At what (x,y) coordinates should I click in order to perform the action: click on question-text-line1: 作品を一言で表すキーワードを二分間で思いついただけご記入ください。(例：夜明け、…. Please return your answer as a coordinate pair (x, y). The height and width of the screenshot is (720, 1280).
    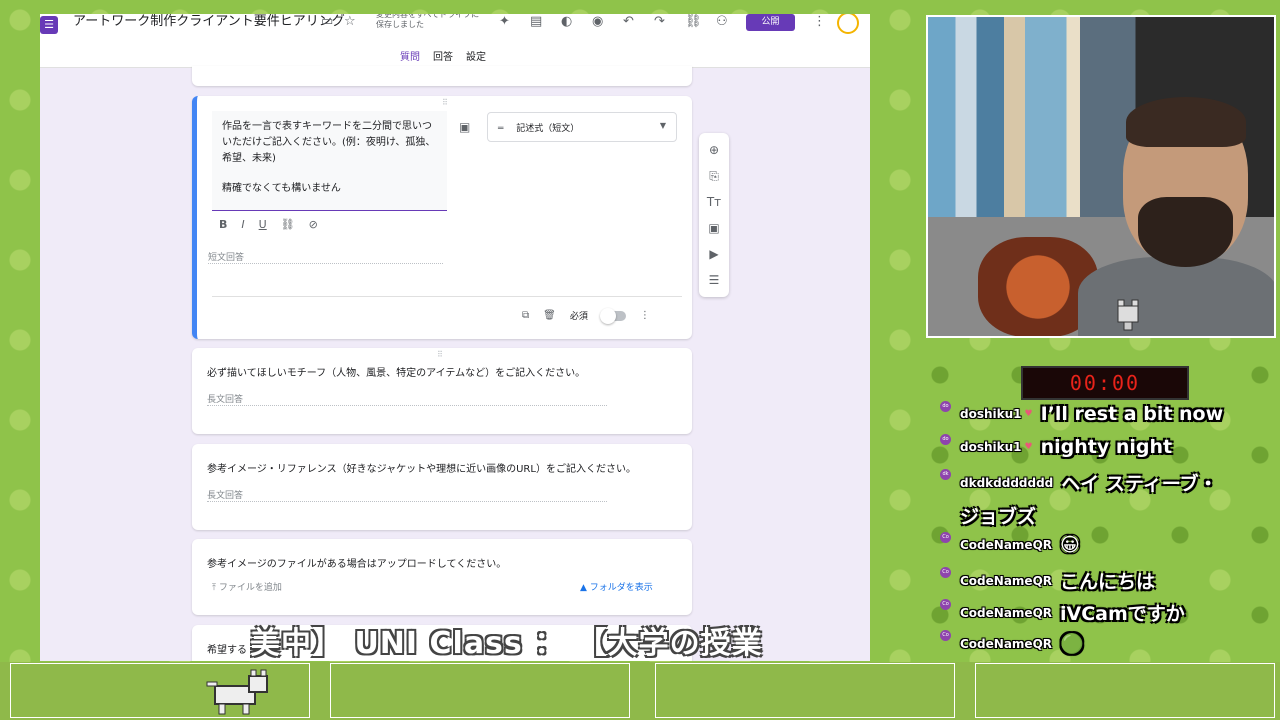
    Looking at the image, I should click on (329, 142).